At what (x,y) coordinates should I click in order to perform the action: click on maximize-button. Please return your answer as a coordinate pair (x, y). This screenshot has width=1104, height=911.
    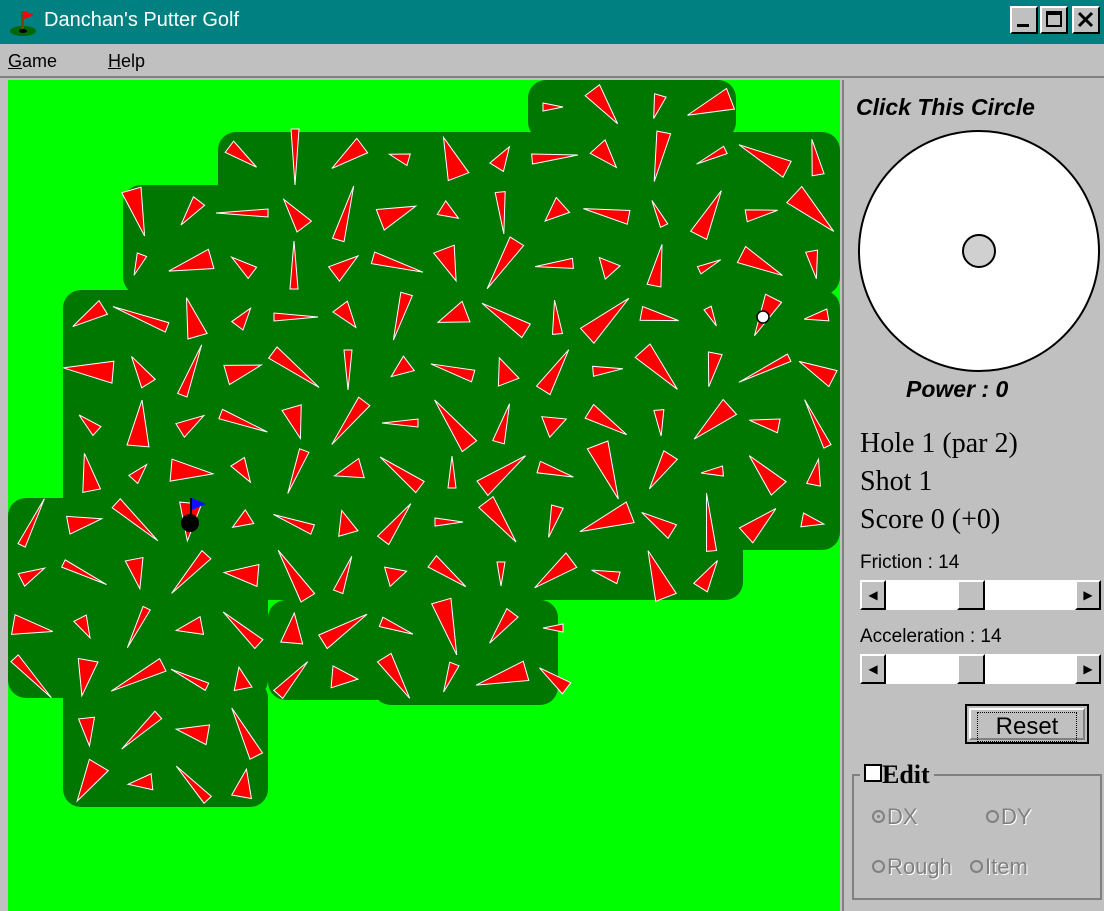
    Looking at the image, I should click on (1054, 20).